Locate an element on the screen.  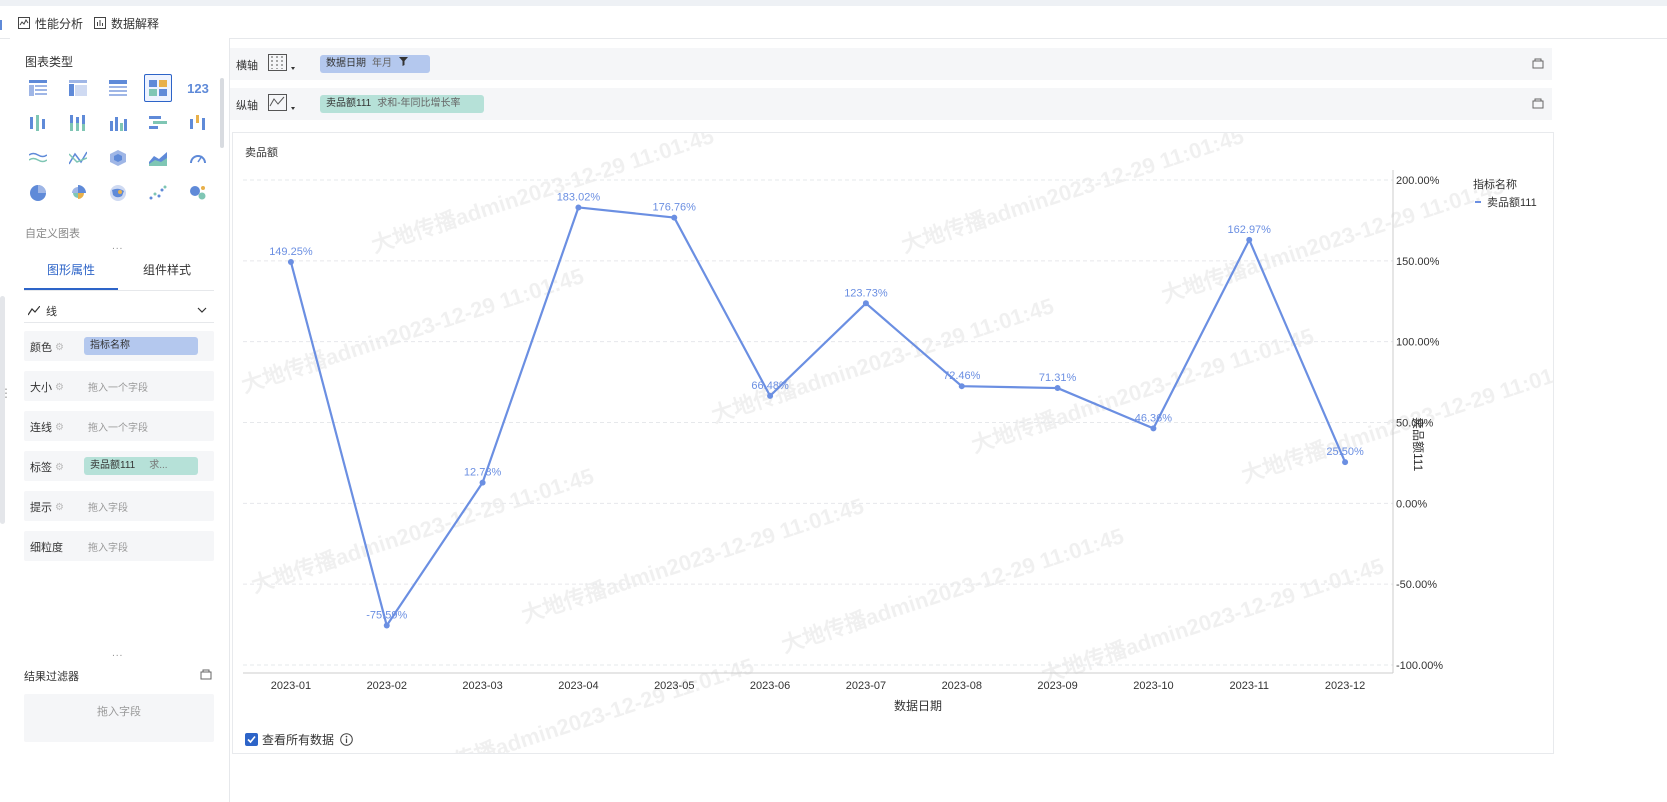
x-tick-label: 2023-05 is located at coordinates (674, 686).